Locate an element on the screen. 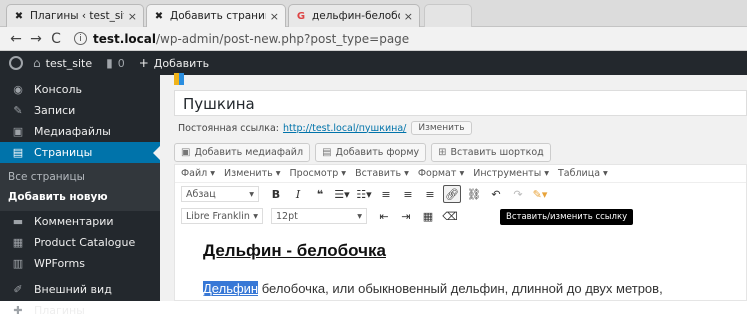 Image resolution: width=747 pixels, height=321 pixels. sidebar-item-plugins: ✚ Плагины is located at coordinates (80, 310).